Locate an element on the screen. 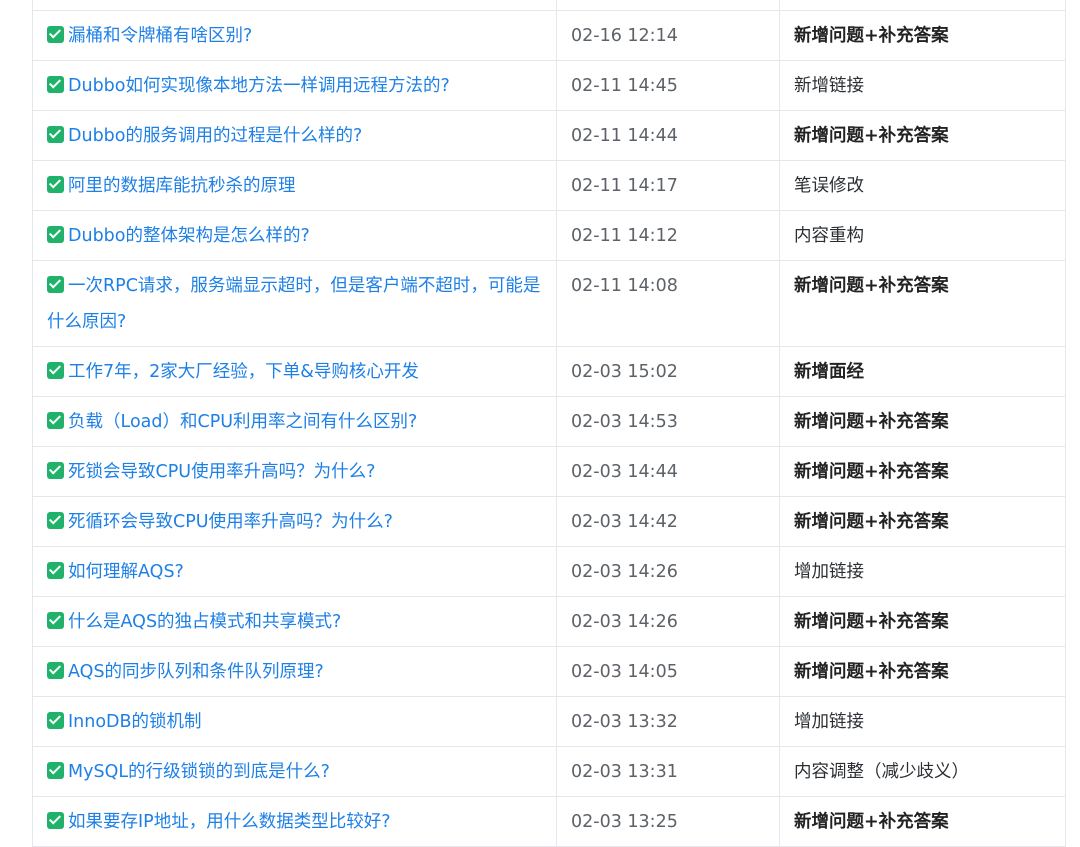 The image size is (1080, 847). update-time: 02-11 14:44 is located at coordinates (668, 135).